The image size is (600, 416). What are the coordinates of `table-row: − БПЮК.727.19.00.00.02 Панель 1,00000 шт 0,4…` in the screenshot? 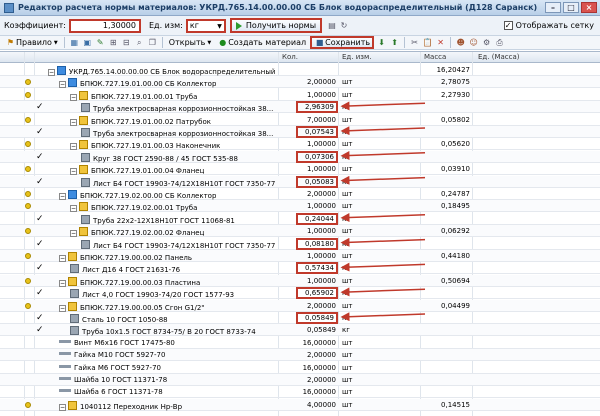 It's located at (300, 256).